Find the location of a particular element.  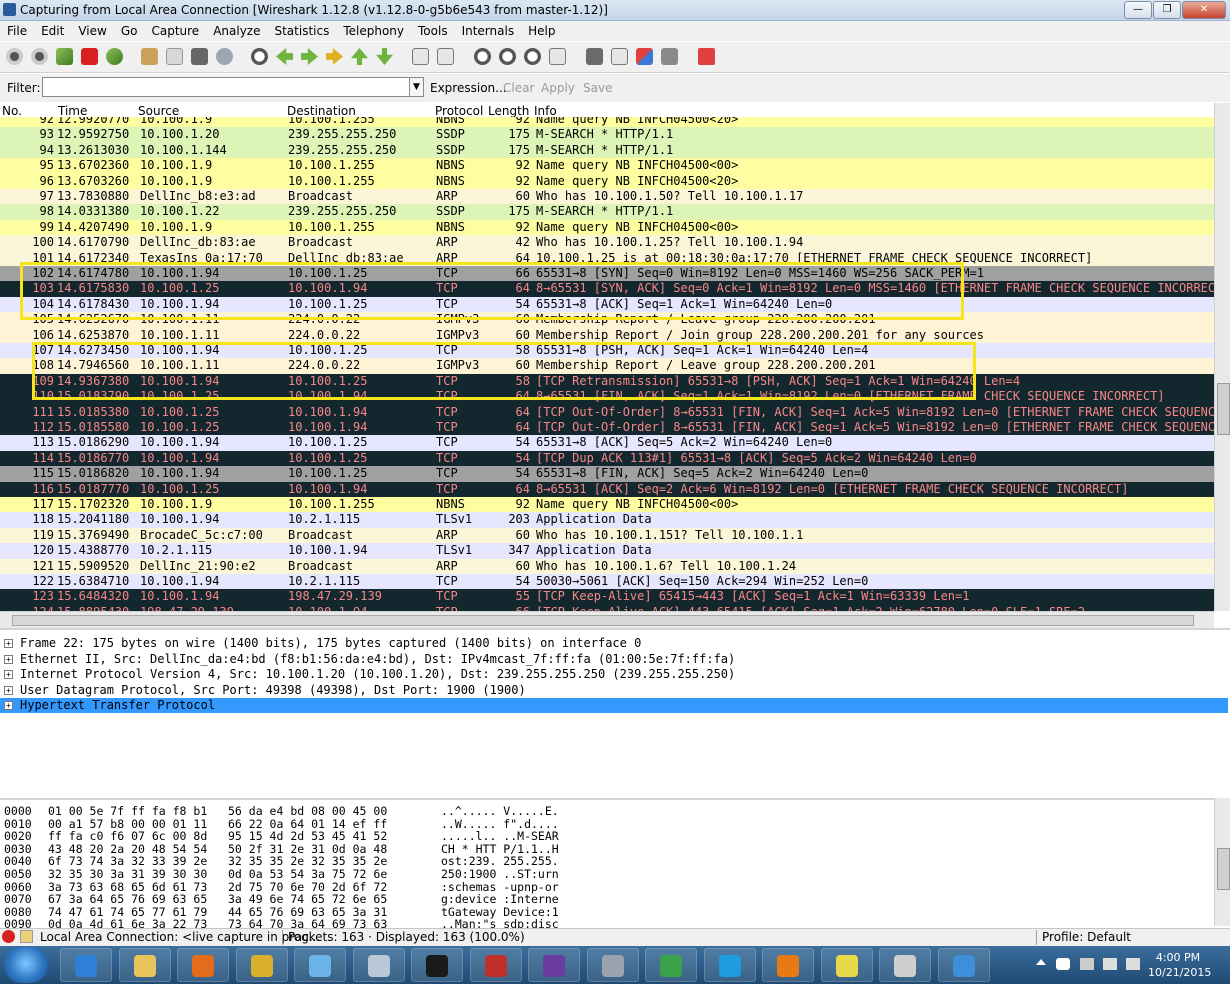

auto-scroll-icon is located at coordinates (445, 56).